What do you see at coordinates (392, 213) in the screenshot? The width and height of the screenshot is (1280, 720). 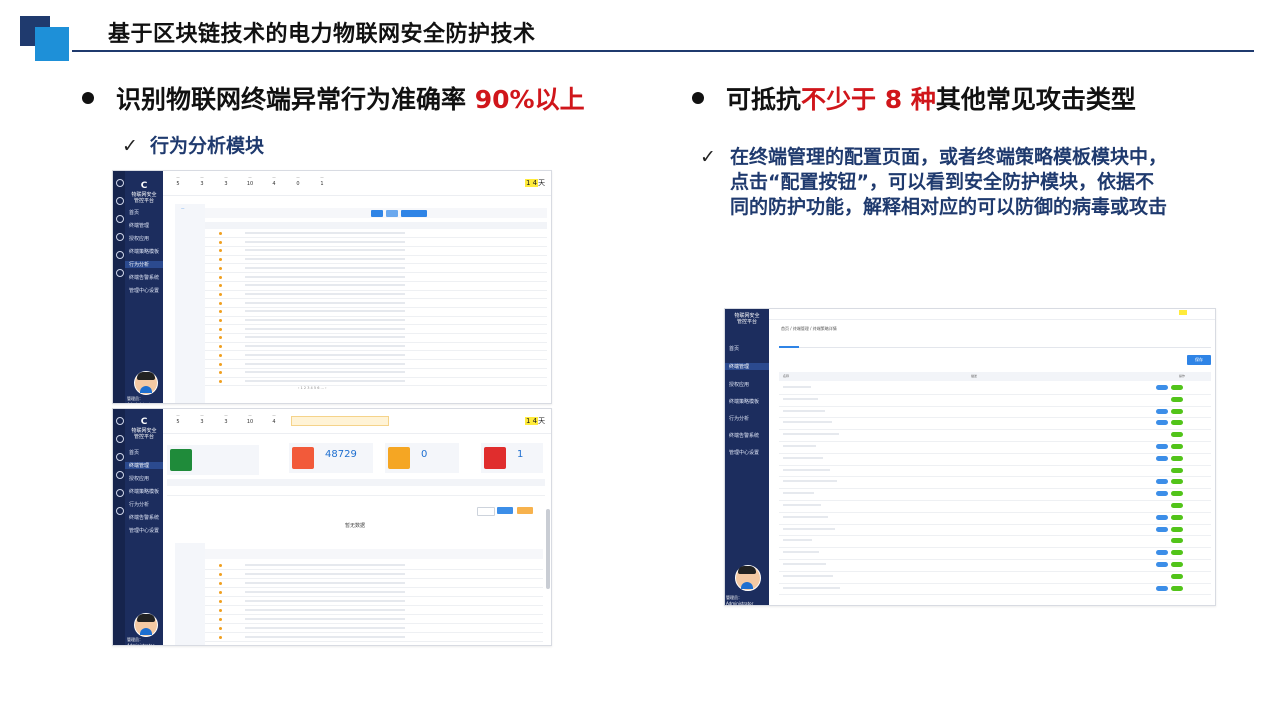 I see `reset-button` at bounding box center [392, 213].